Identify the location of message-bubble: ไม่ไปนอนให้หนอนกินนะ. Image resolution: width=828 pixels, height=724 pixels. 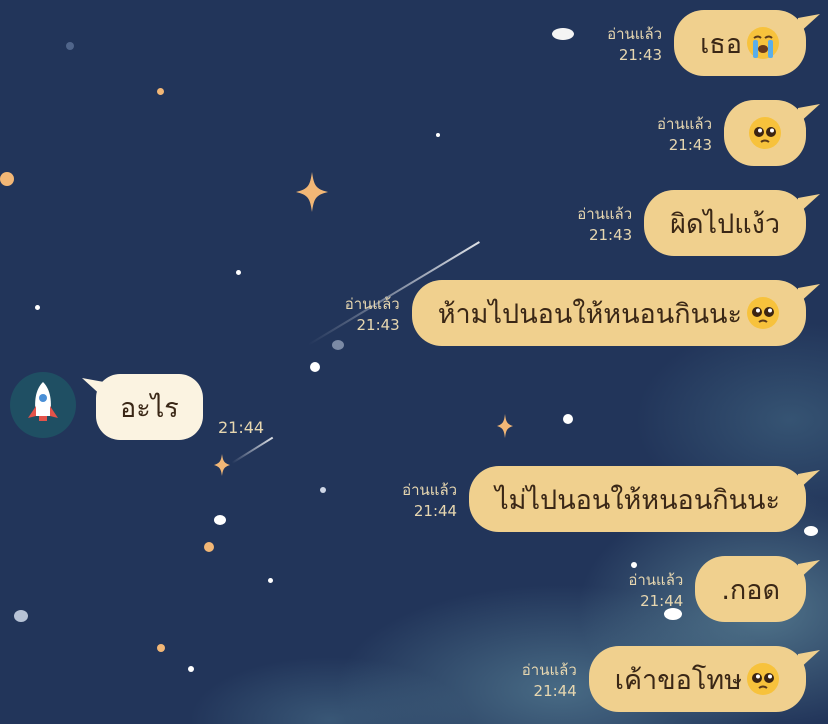
(637, 499).